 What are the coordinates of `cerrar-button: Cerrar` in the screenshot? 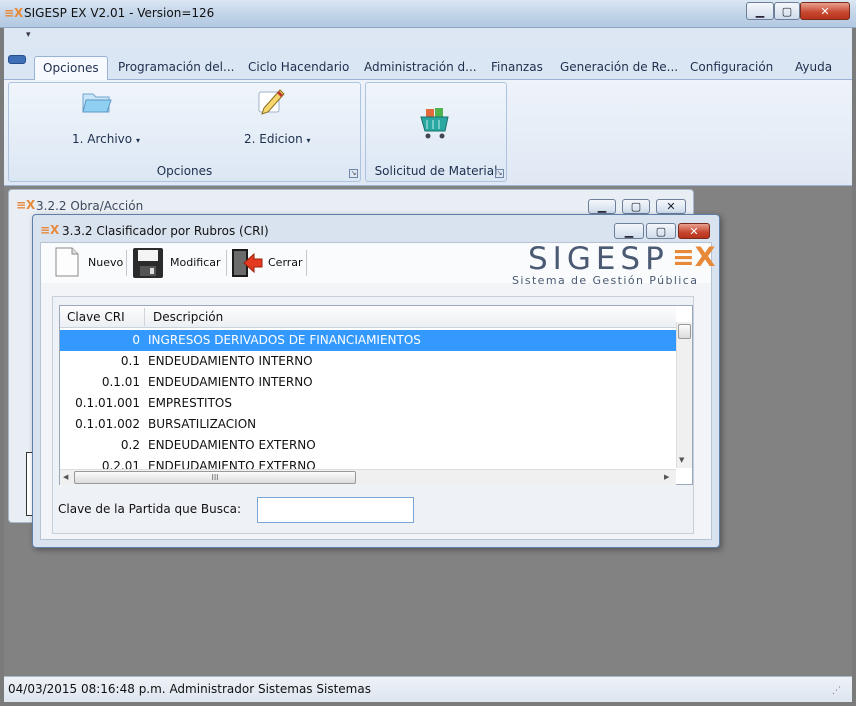 It's located at (267, 262).